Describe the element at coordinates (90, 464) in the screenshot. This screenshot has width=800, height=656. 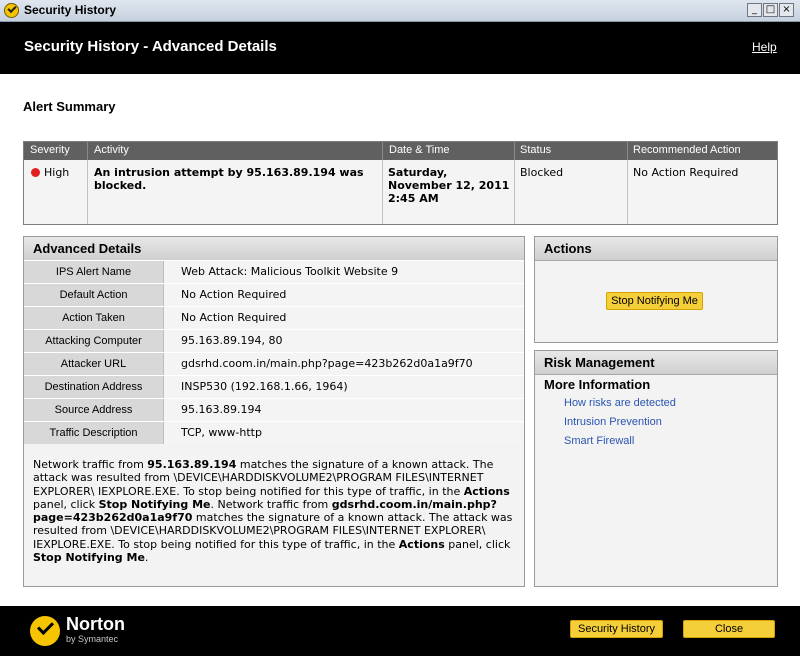
I see `desc-text: Network traffic from` at that location.